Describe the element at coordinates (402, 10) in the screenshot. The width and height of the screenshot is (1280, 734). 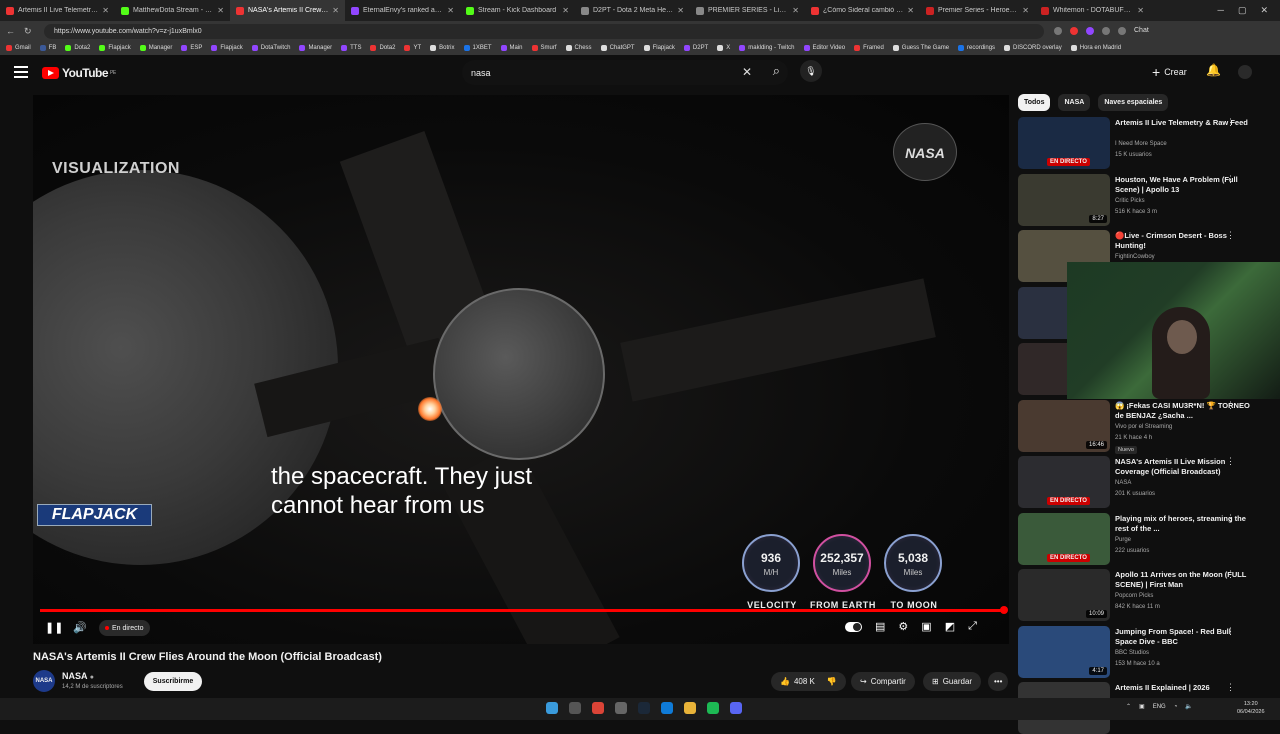
I see `browser-tab: EternalEnvy's ranked adventure ✕` at that location.